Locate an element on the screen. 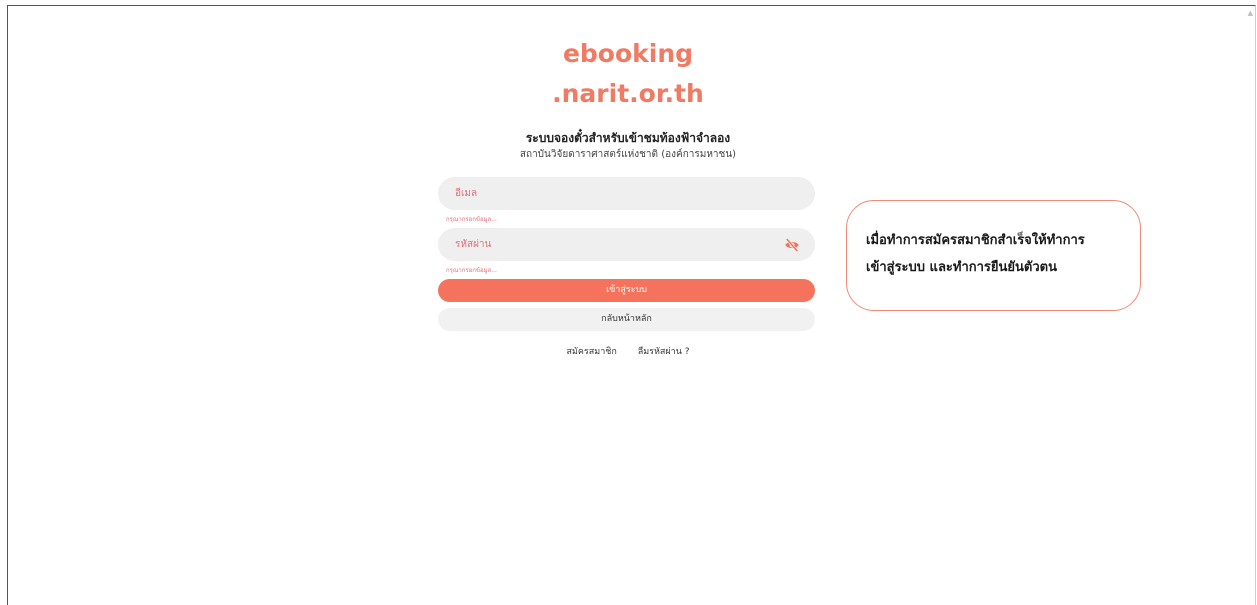 This screenshot has width=1257, height=605. callout-line-2: เข้าสู่ระบบ และทำการยืนยันตัวตน is located at coordinates (961, 267).